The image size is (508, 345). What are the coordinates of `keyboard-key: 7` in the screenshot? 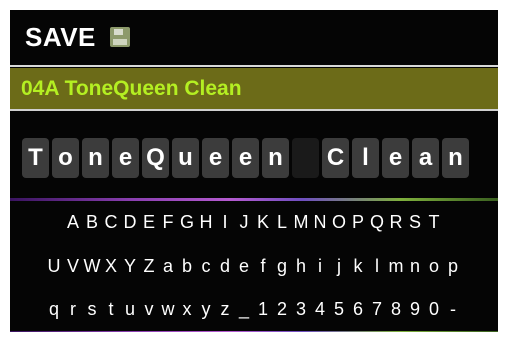 It's located at (377, 309).